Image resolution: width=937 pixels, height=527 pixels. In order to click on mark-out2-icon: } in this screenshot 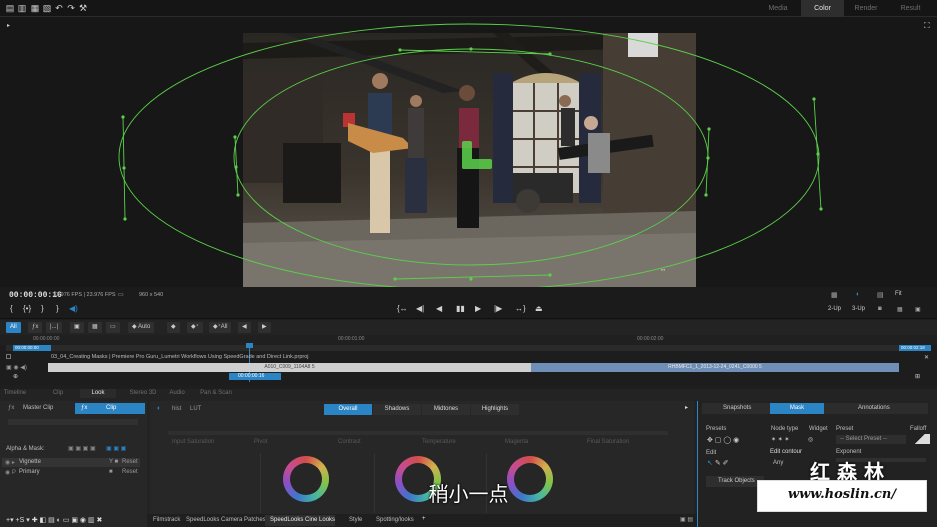, I will do `click(57, 309)`.